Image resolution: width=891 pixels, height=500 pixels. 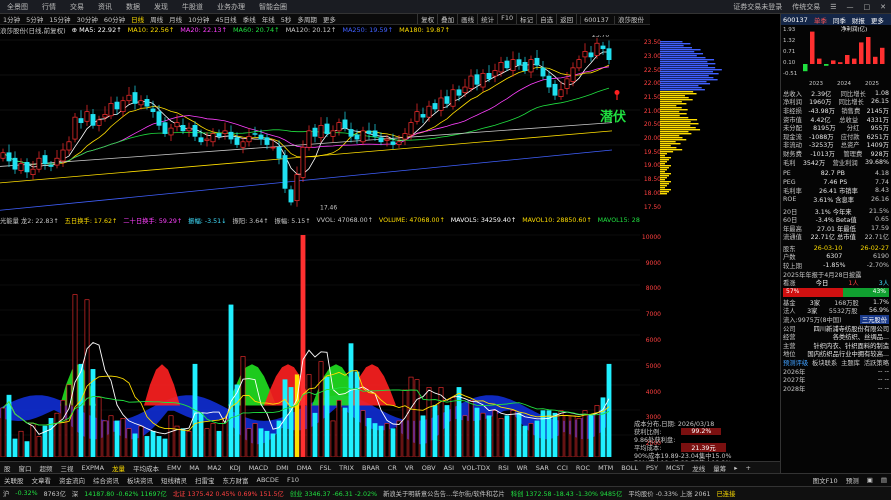 I want to click on indicator-tab: EXPMA, so click(x=93, y=468).